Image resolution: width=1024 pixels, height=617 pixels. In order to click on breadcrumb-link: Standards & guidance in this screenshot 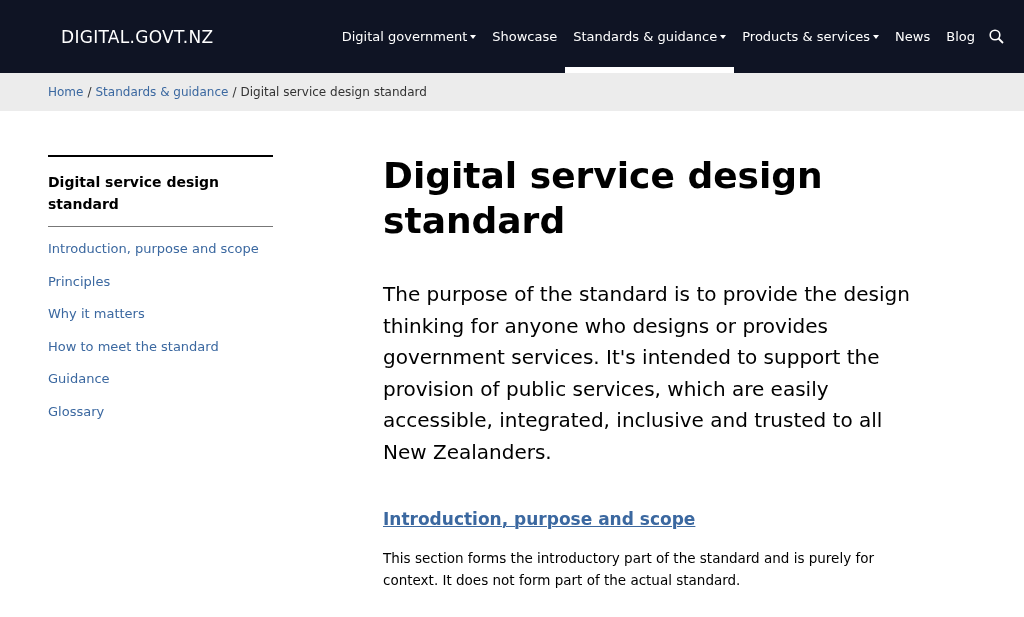, I will do `click(162, 92)`.